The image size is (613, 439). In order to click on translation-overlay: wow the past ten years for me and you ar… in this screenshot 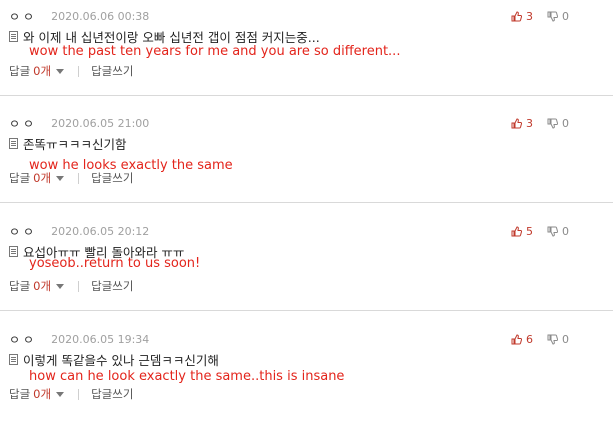, I will do `click(215, 51)`.